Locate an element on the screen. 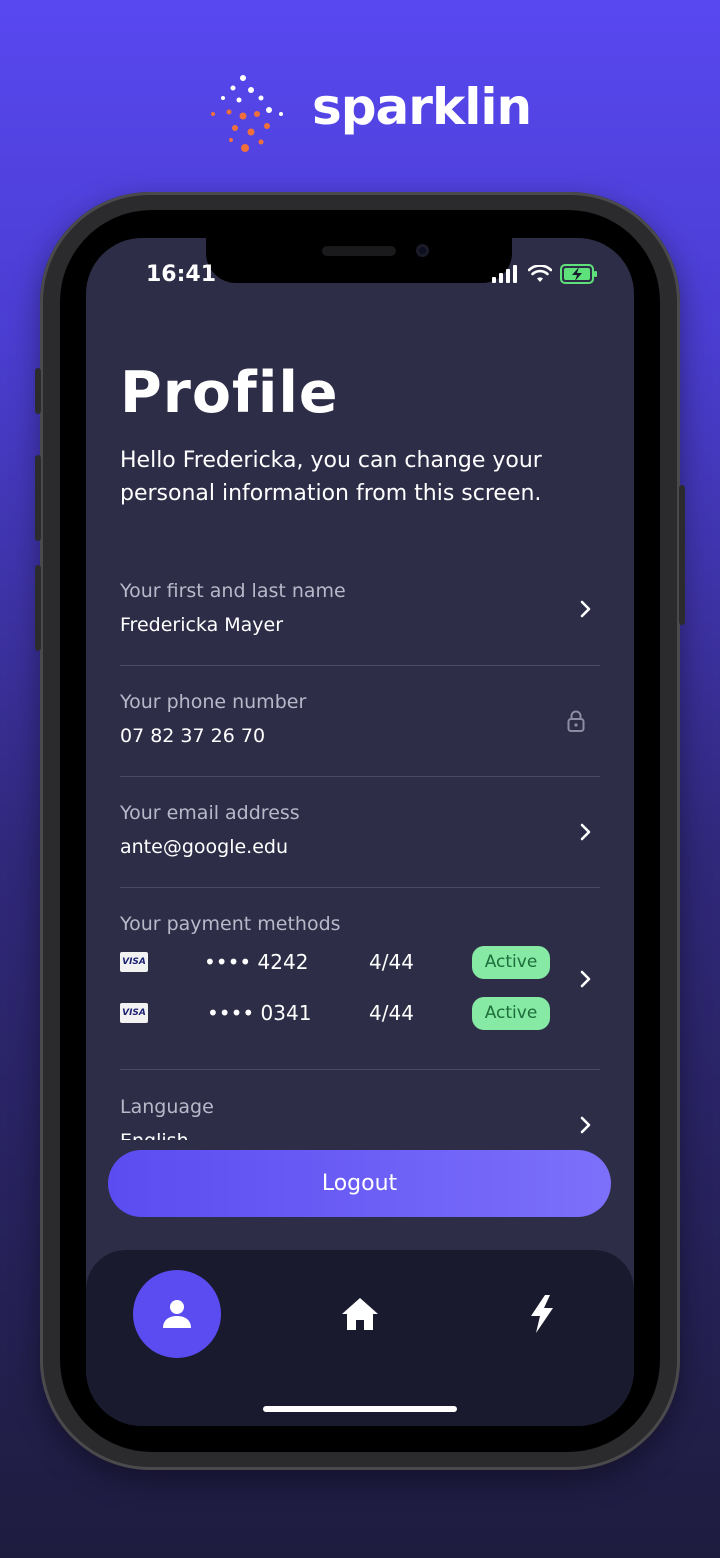 This screenshot has width=720, height=1558. tab-home is located at coordinates (360, 1314).